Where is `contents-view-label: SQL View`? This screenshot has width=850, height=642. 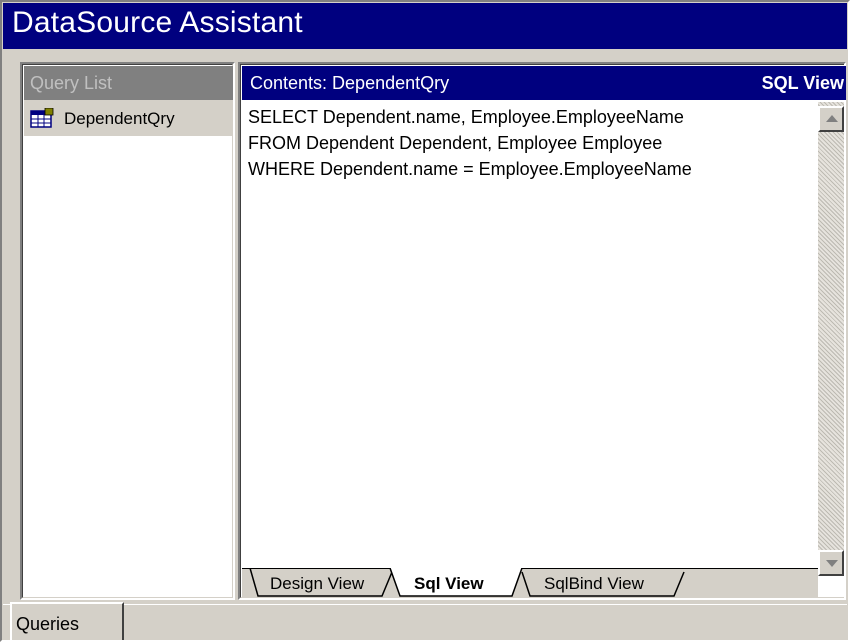 contents-view-label: SQL View is located at coordinates (802, 83).